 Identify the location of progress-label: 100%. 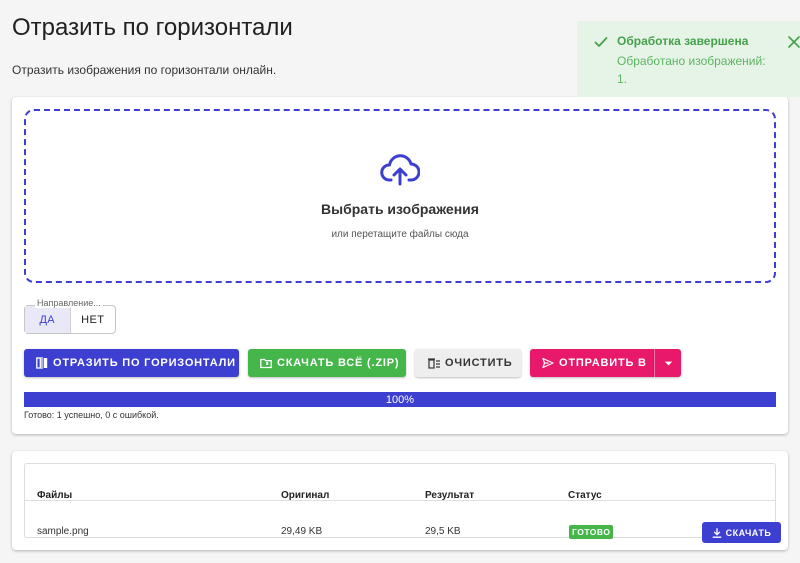
(400, 399).